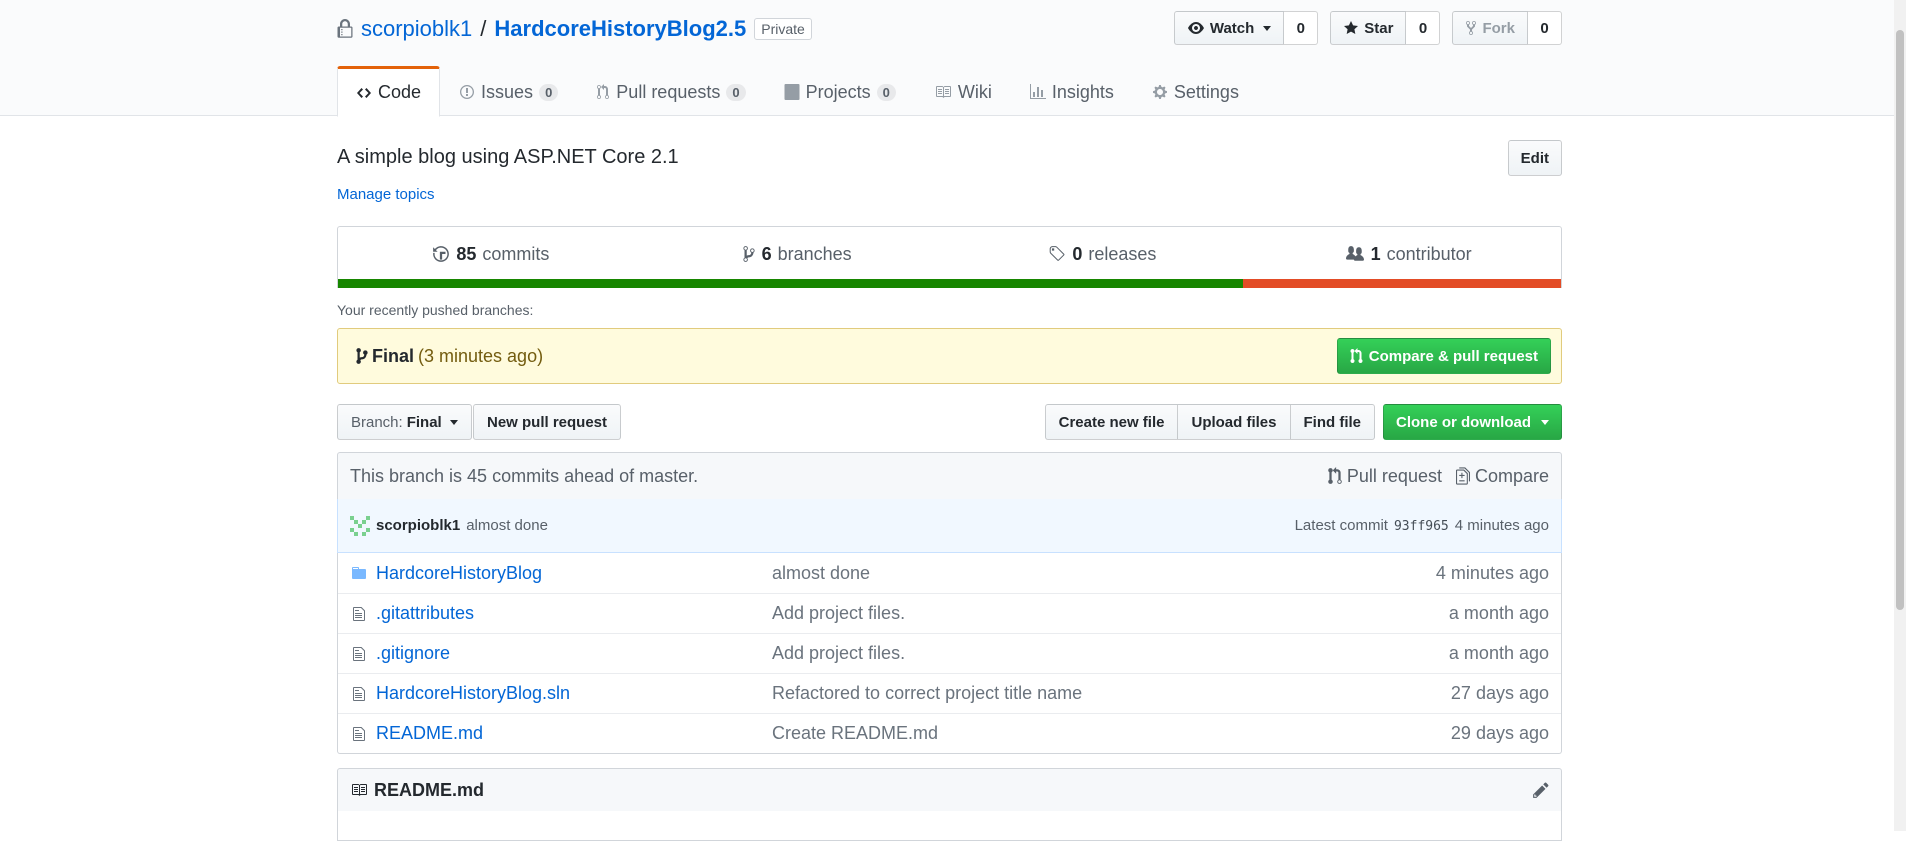  I want to click on tab-code: Code, so click(389, 91).